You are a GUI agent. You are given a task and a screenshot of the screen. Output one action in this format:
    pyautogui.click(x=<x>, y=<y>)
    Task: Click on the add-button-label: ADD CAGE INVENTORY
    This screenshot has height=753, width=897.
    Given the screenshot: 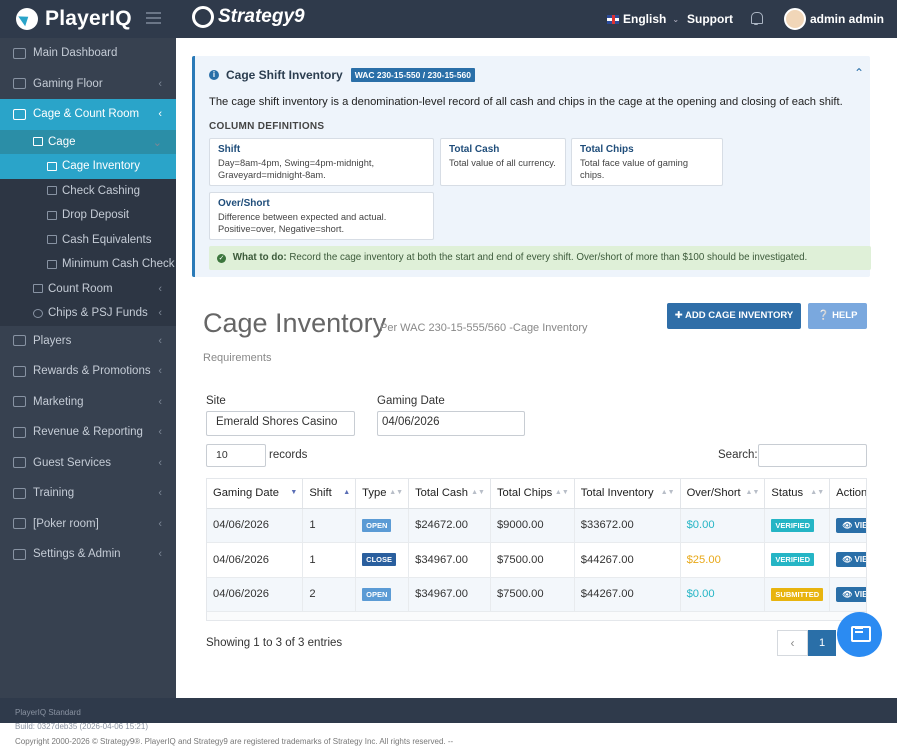 What is the action you would take?
    pyautogui.click(x=739, y=315)
    